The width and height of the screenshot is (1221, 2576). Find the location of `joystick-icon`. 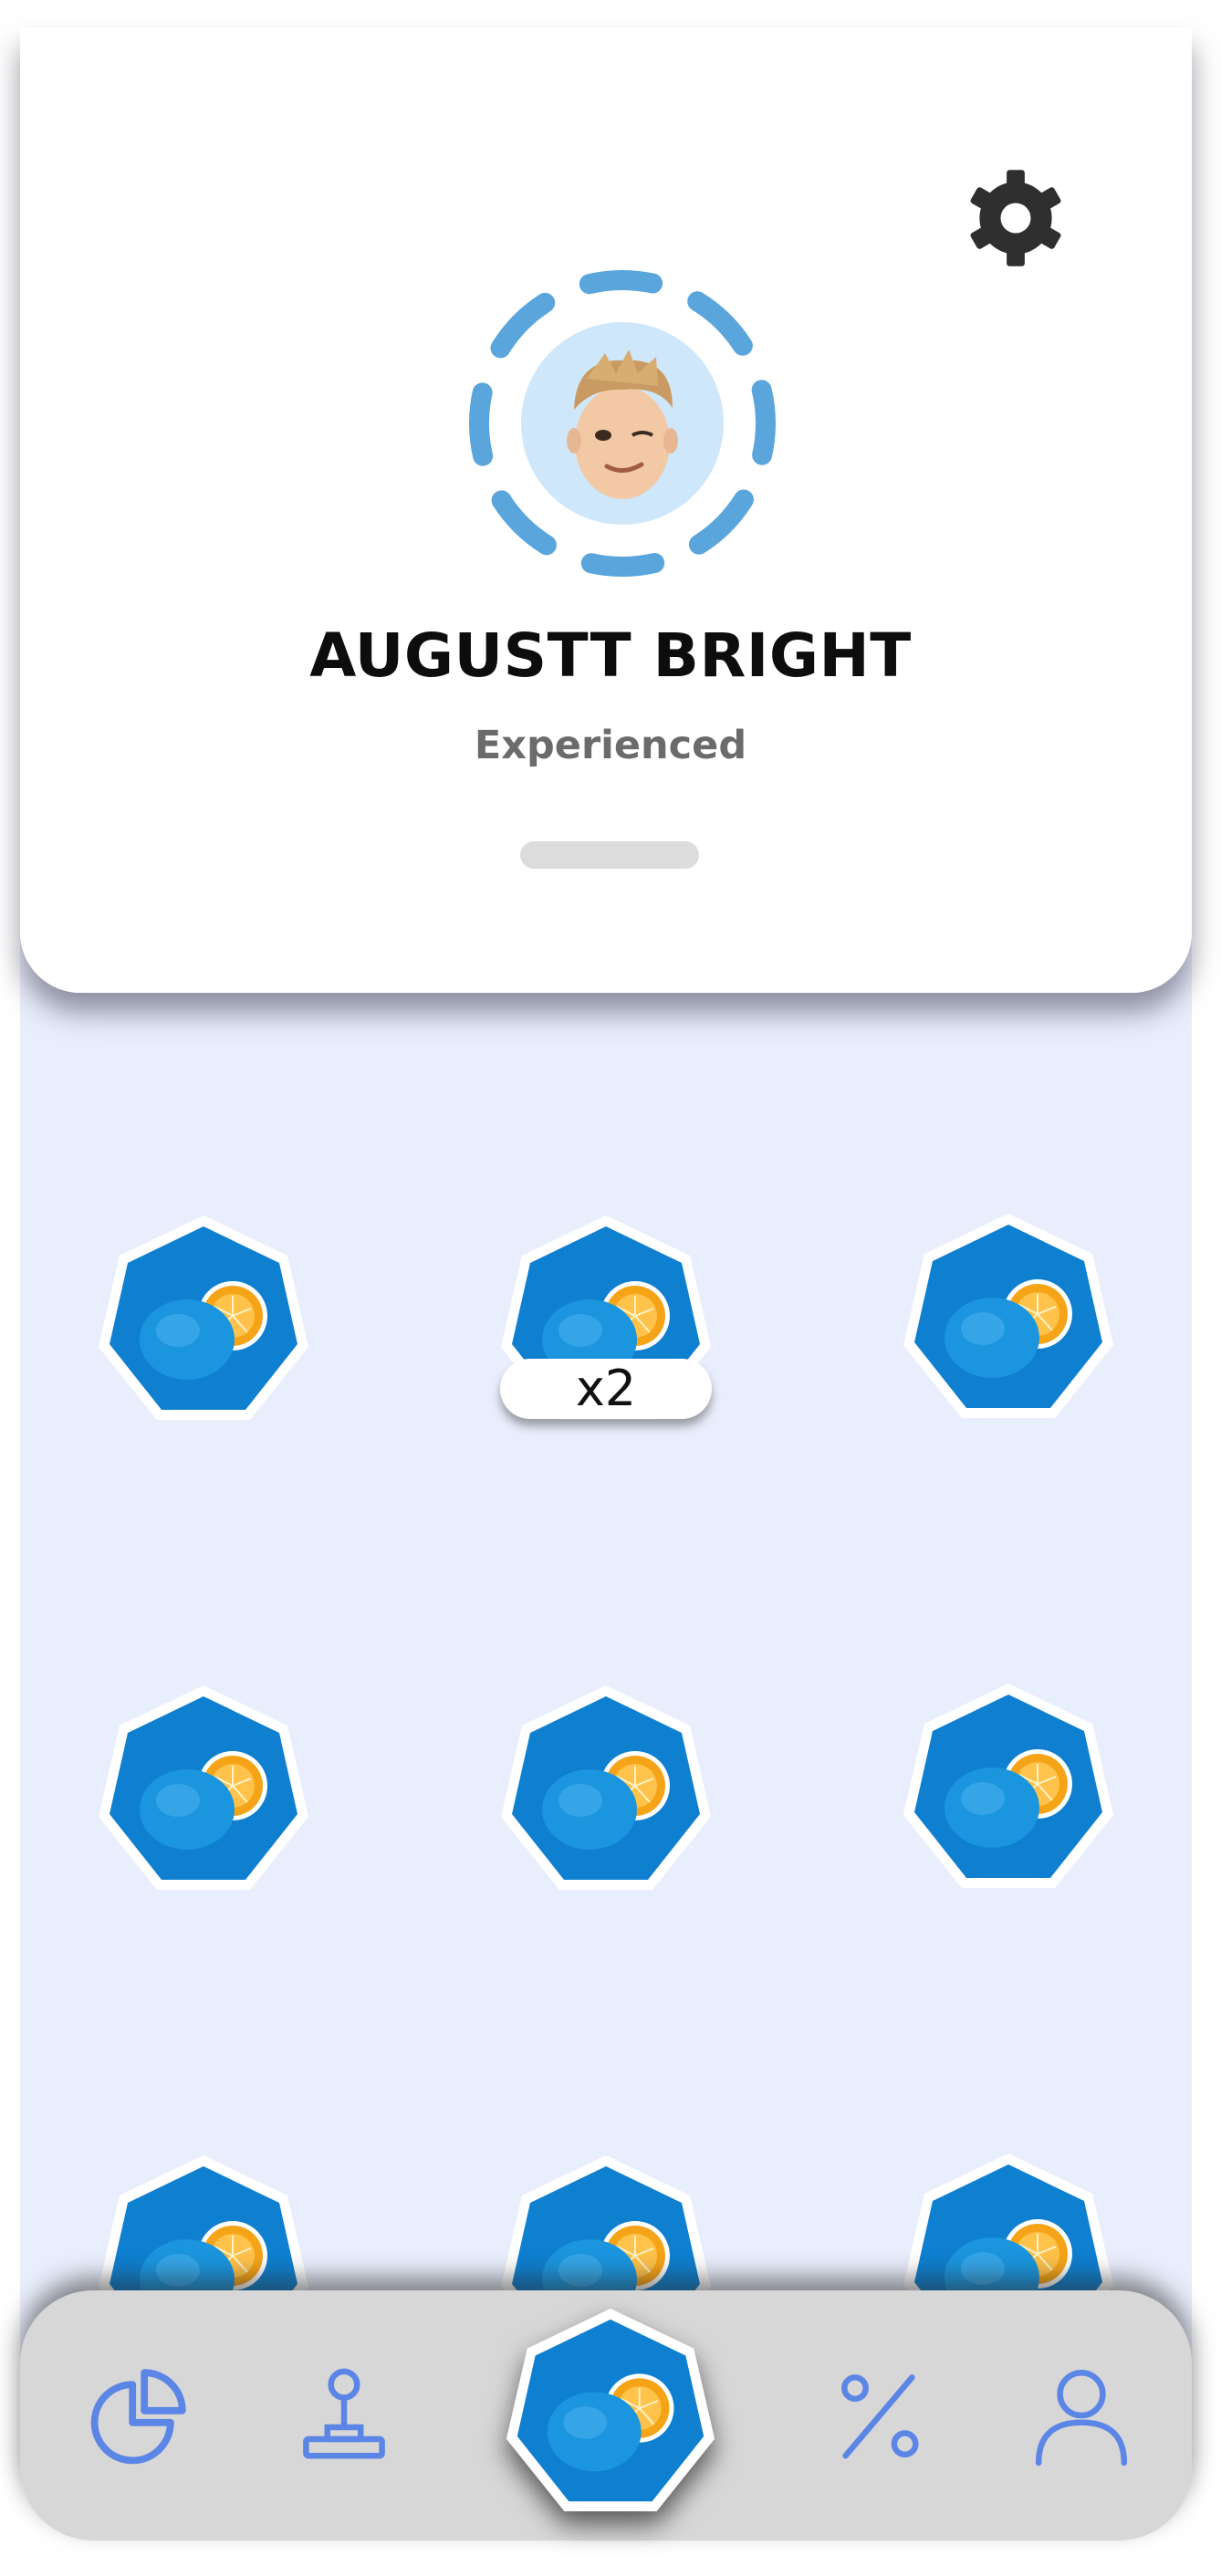

joystick-icon is located at coordinates (344, 2415).